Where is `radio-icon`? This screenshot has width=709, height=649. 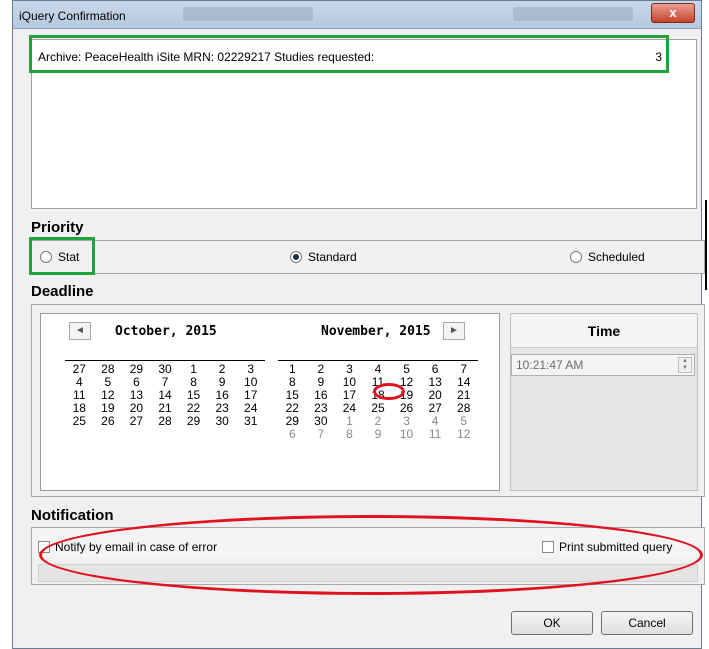
radio-icon is located at coordinates (576, 257).